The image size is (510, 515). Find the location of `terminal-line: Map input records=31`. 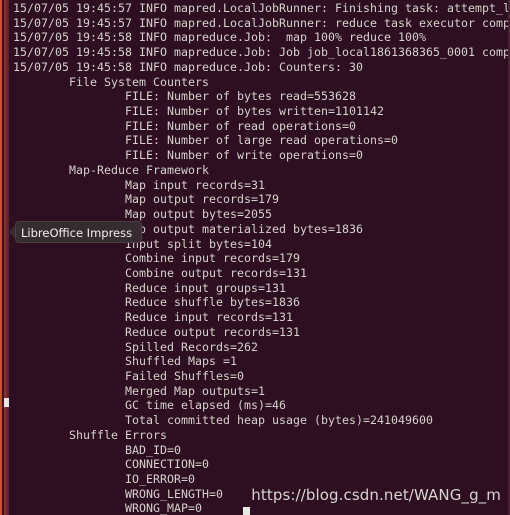

terminal-line: Map input records=31 is located at coordinates (139, 184).